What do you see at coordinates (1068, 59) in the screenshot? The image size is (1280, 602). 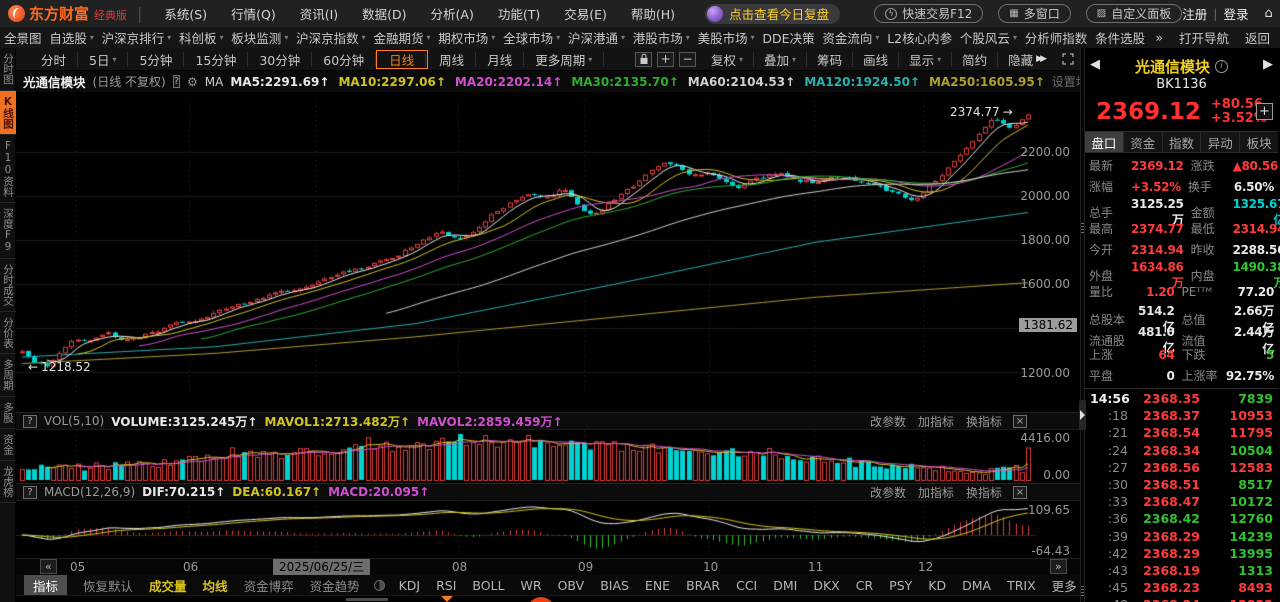 I see `fullscreen-icon` at bounding box center [1068, 59].